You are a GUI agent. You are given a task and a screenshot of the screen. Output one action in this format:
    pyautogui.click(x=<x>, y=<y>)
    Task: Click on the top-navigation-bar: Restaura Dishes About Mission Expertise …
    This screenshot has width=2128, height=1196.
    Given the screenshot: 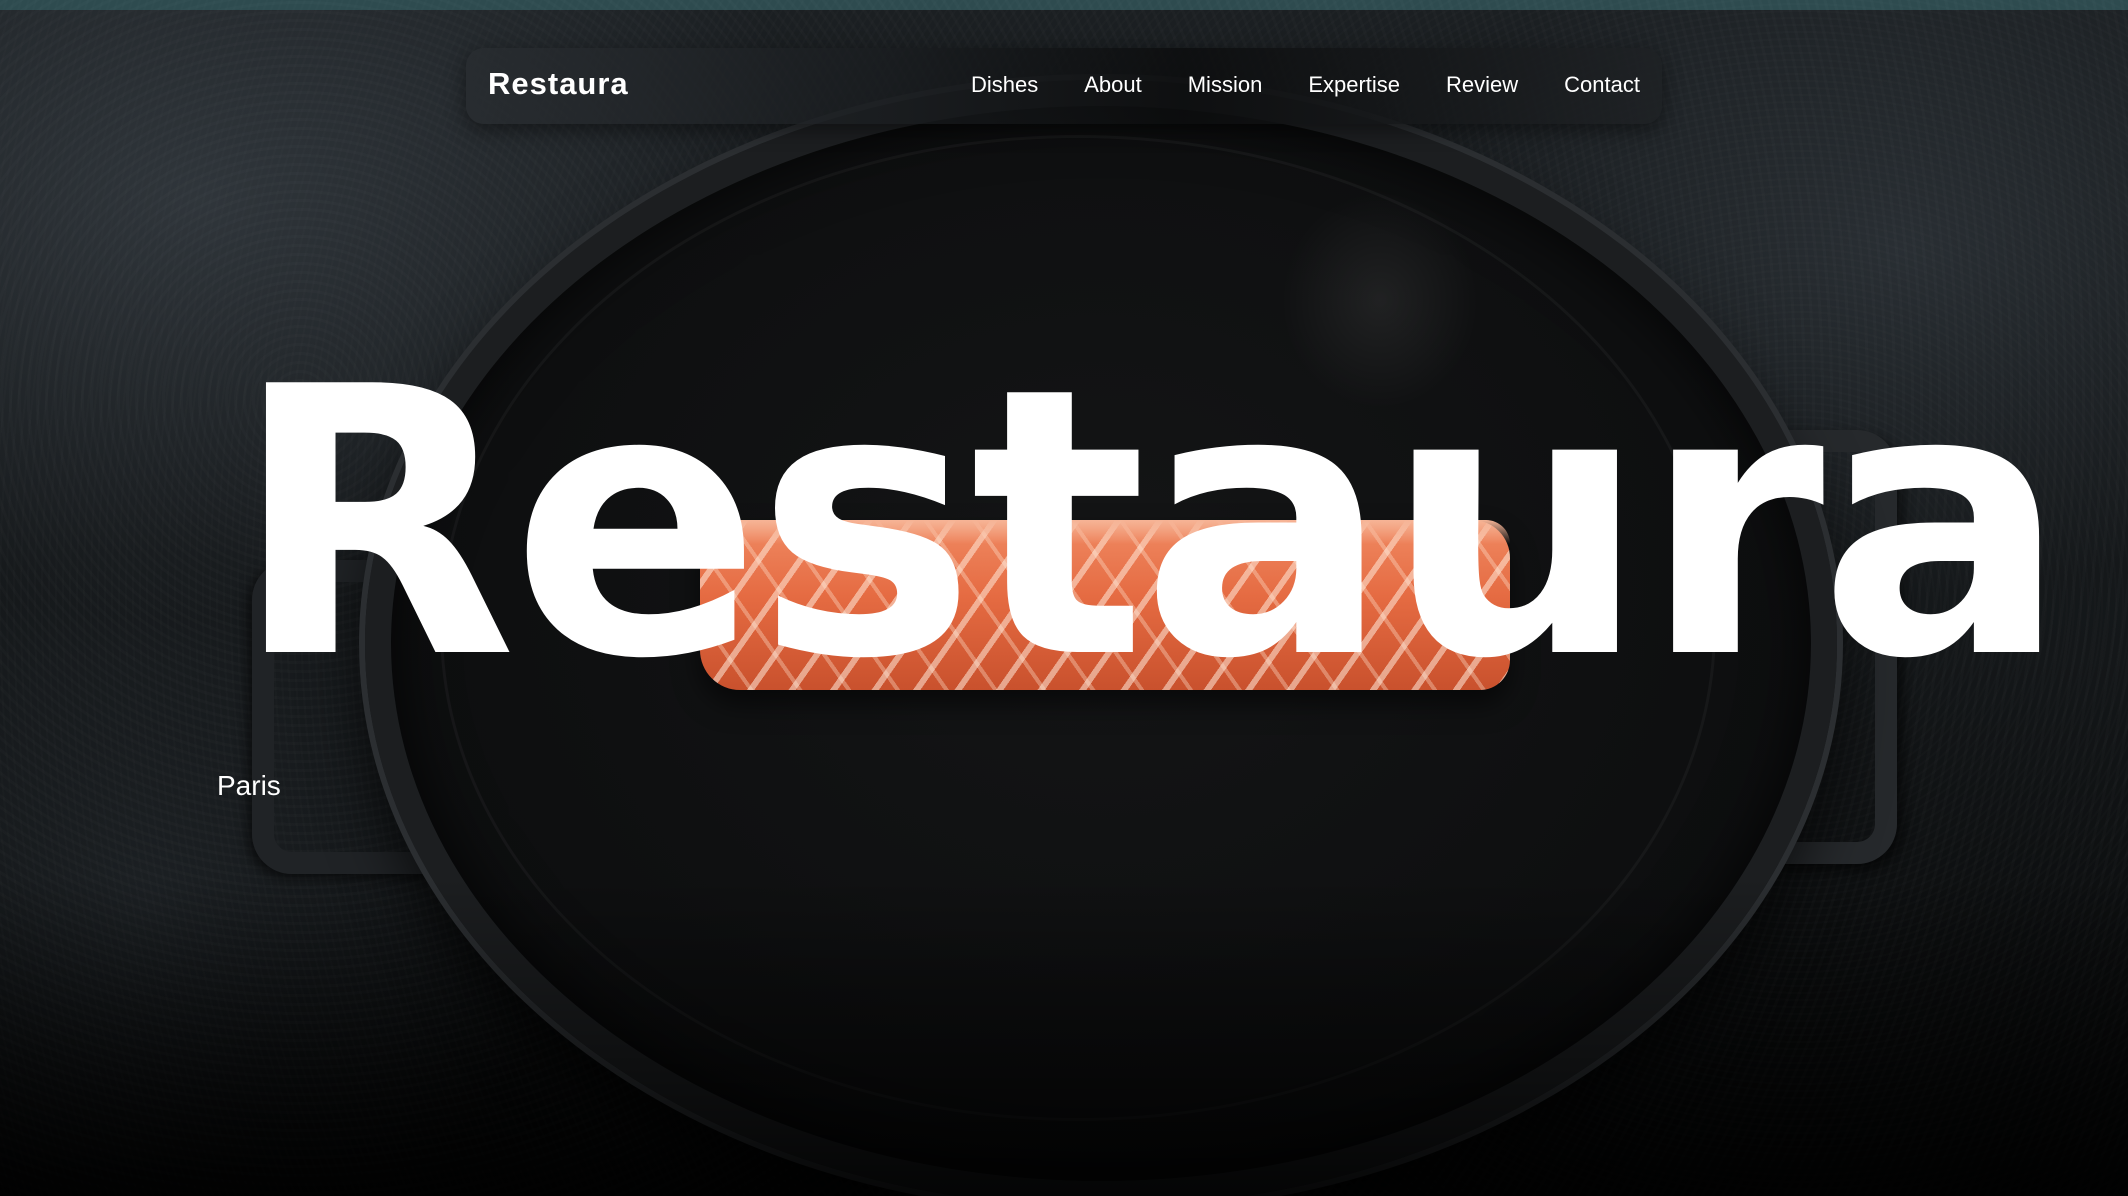 What is the action you would take?
    pyautogui.click(x=1064, y=86)
    